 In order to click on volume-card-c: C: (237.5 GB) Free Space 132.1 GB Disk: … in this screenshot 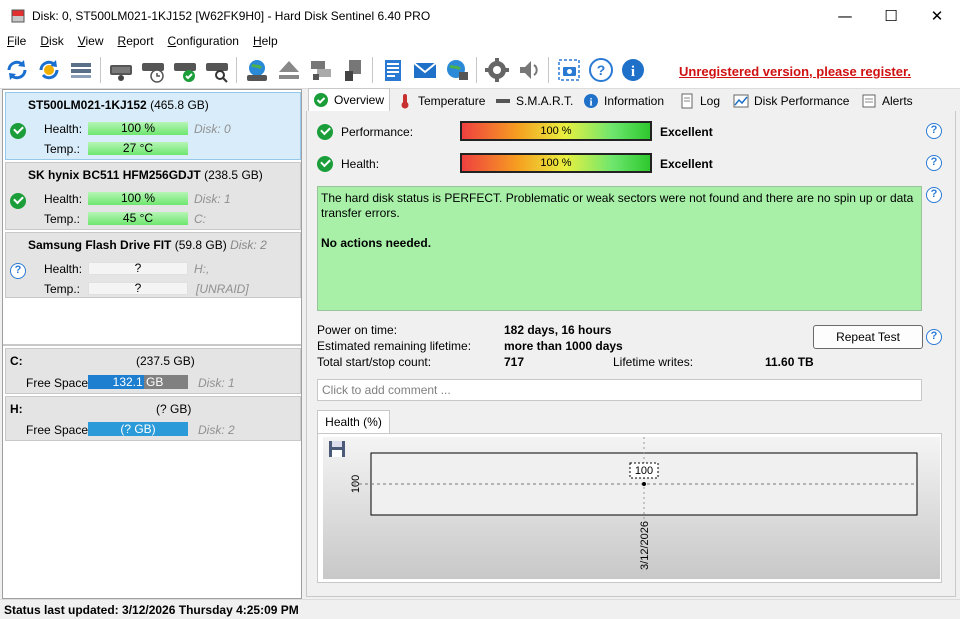, I will do `click(153, 371)`.